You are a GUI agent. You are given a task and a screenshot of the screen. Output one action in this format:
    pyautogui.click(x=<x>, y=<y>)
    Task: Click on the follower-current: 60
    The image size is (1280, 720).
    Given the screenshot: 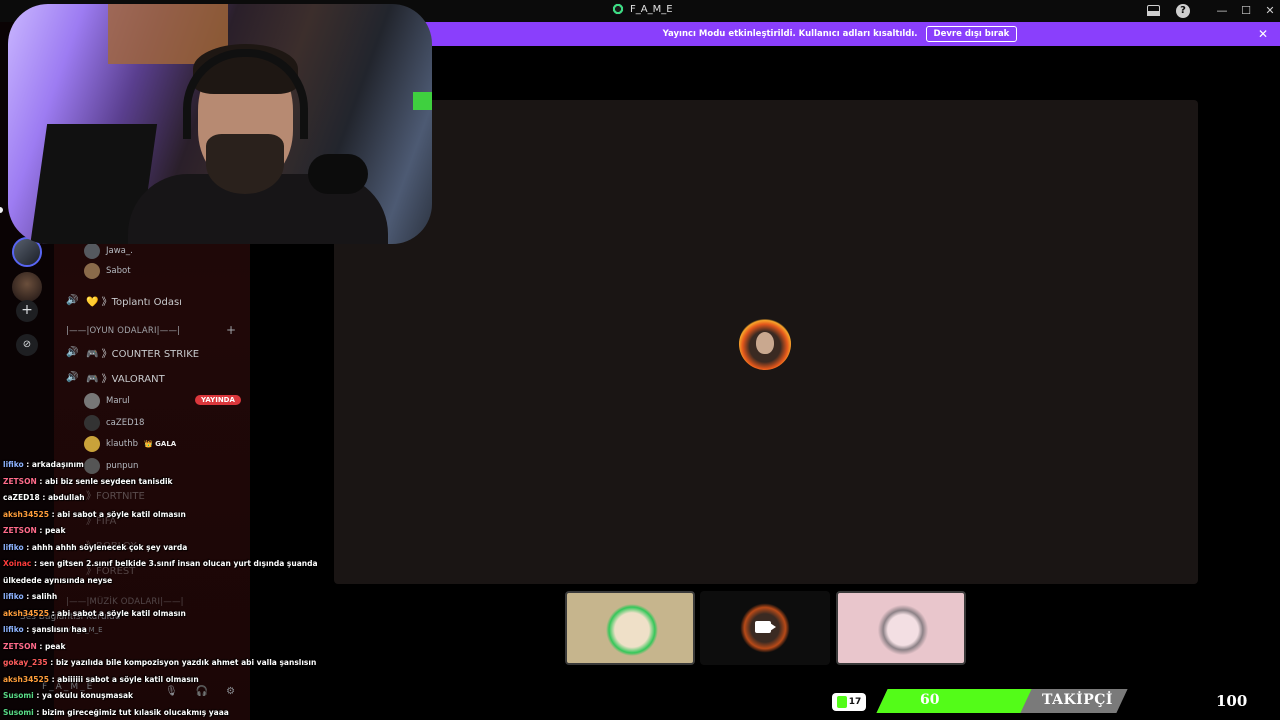 What is the action you would take?
    pyautogui.click(x=930, y=700)
    